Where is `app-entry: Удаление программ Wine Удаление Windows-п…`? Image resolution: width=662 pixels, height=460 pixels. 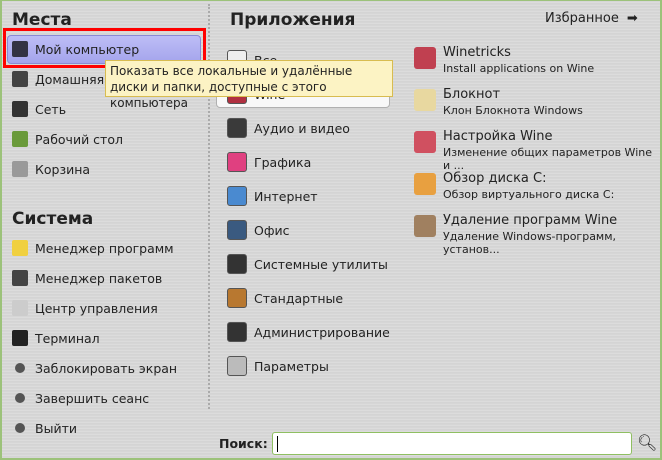 app-entry: Удаление программ Wine Удаление Windows-п… is located at coordinates (538, 234).